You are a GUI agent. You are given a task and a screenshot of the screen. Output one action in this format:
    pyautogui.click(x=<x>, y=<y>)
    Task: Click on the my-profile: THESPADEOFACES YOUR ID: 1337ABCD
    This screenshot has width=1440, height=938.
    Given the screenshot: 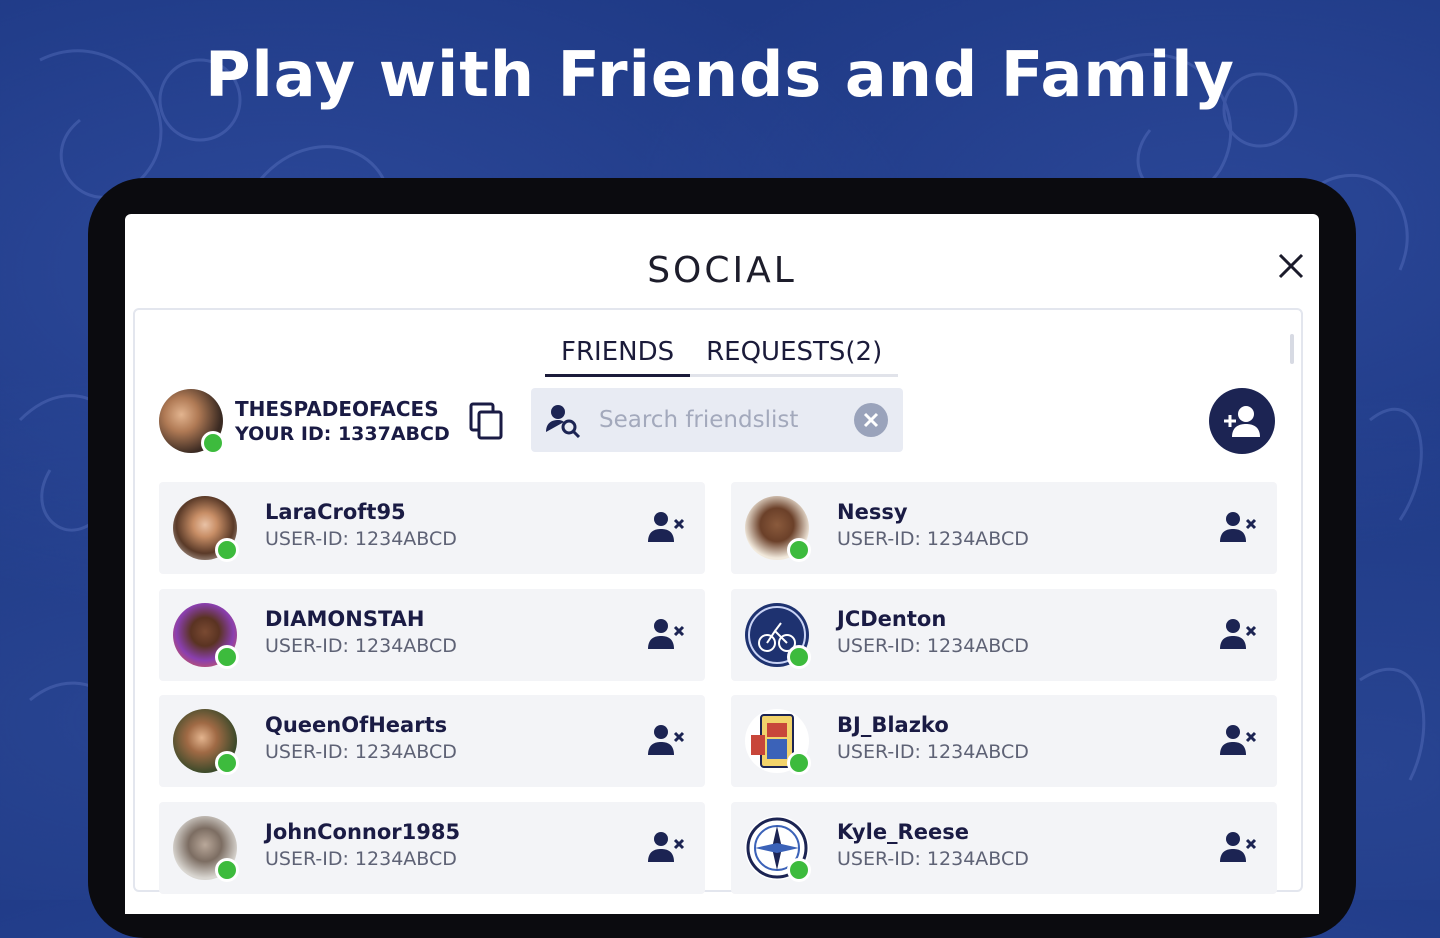 What is the action you would take?
    pyautogui.click(x=331, y=421)
    